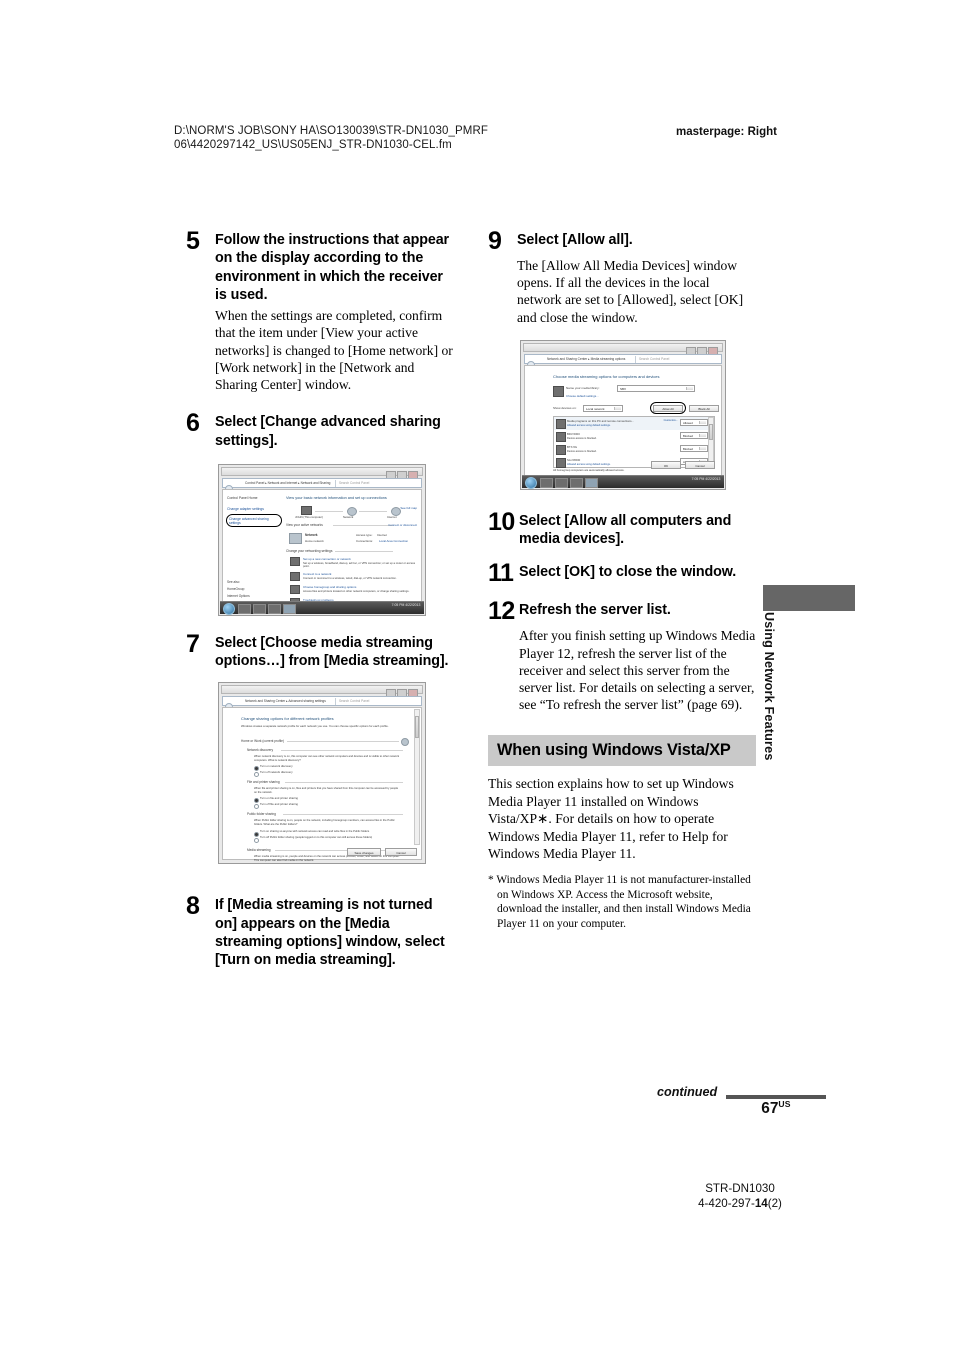 This screenshot has height=1350, width=954. I want to click on vertical-scrollbar, so click(417, 777).